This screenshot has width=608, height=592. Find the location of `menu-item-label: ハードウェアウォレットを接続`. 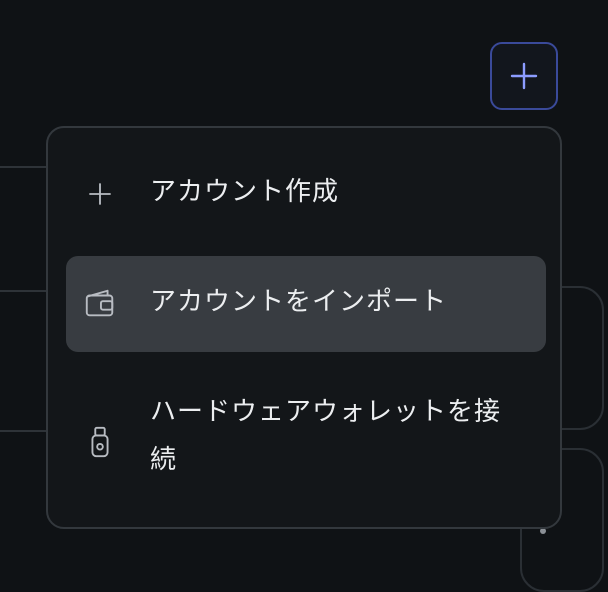

menu-item-label: ハードウェアウォレットを接続 is located at coordinates (326, 436).